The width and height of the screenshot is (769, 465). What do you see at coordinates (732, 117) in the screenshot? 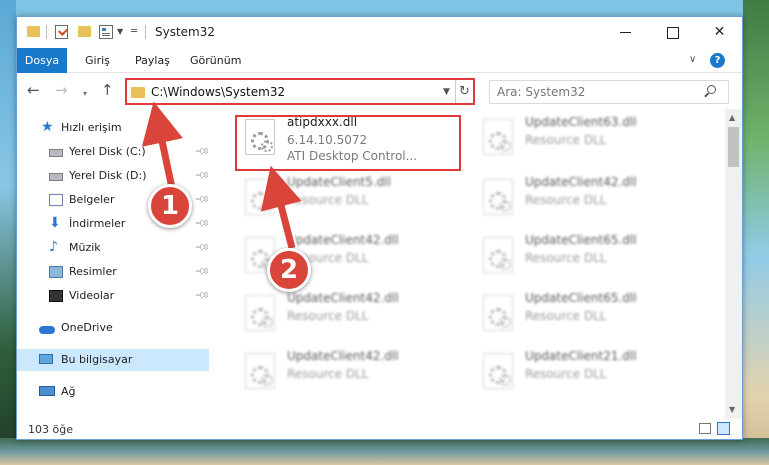
I see `scroll-up-icon: ▲` at bounding box center [732, 117].